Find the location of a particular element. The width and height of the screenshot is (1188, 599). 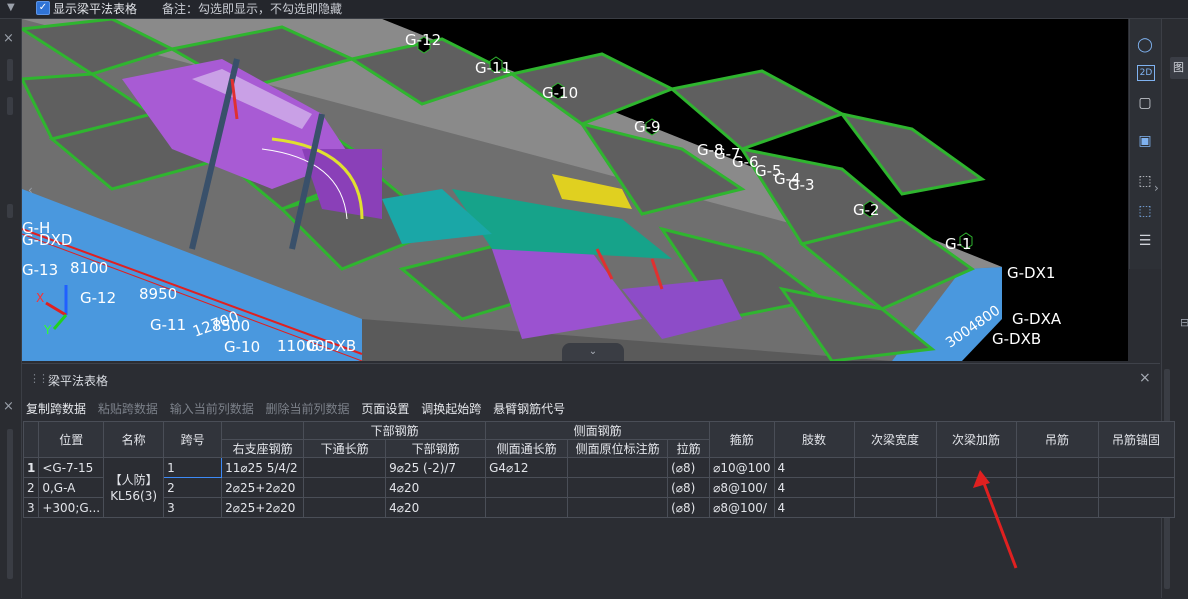

row-index: 3 is located at coordinates (31, 507).